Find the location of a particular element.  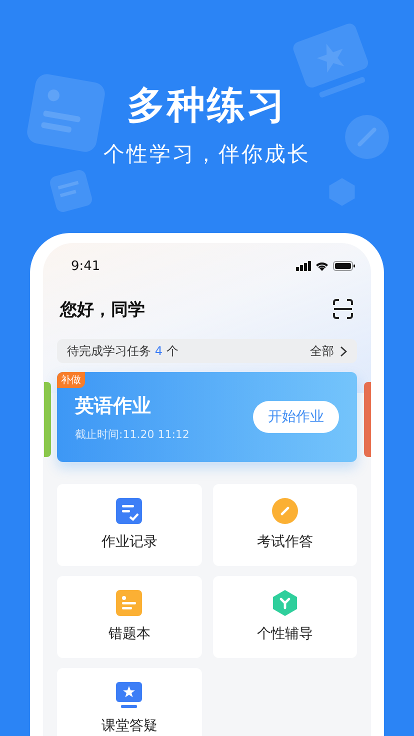

hexagon-decoration is located at coordinates (342, 192).